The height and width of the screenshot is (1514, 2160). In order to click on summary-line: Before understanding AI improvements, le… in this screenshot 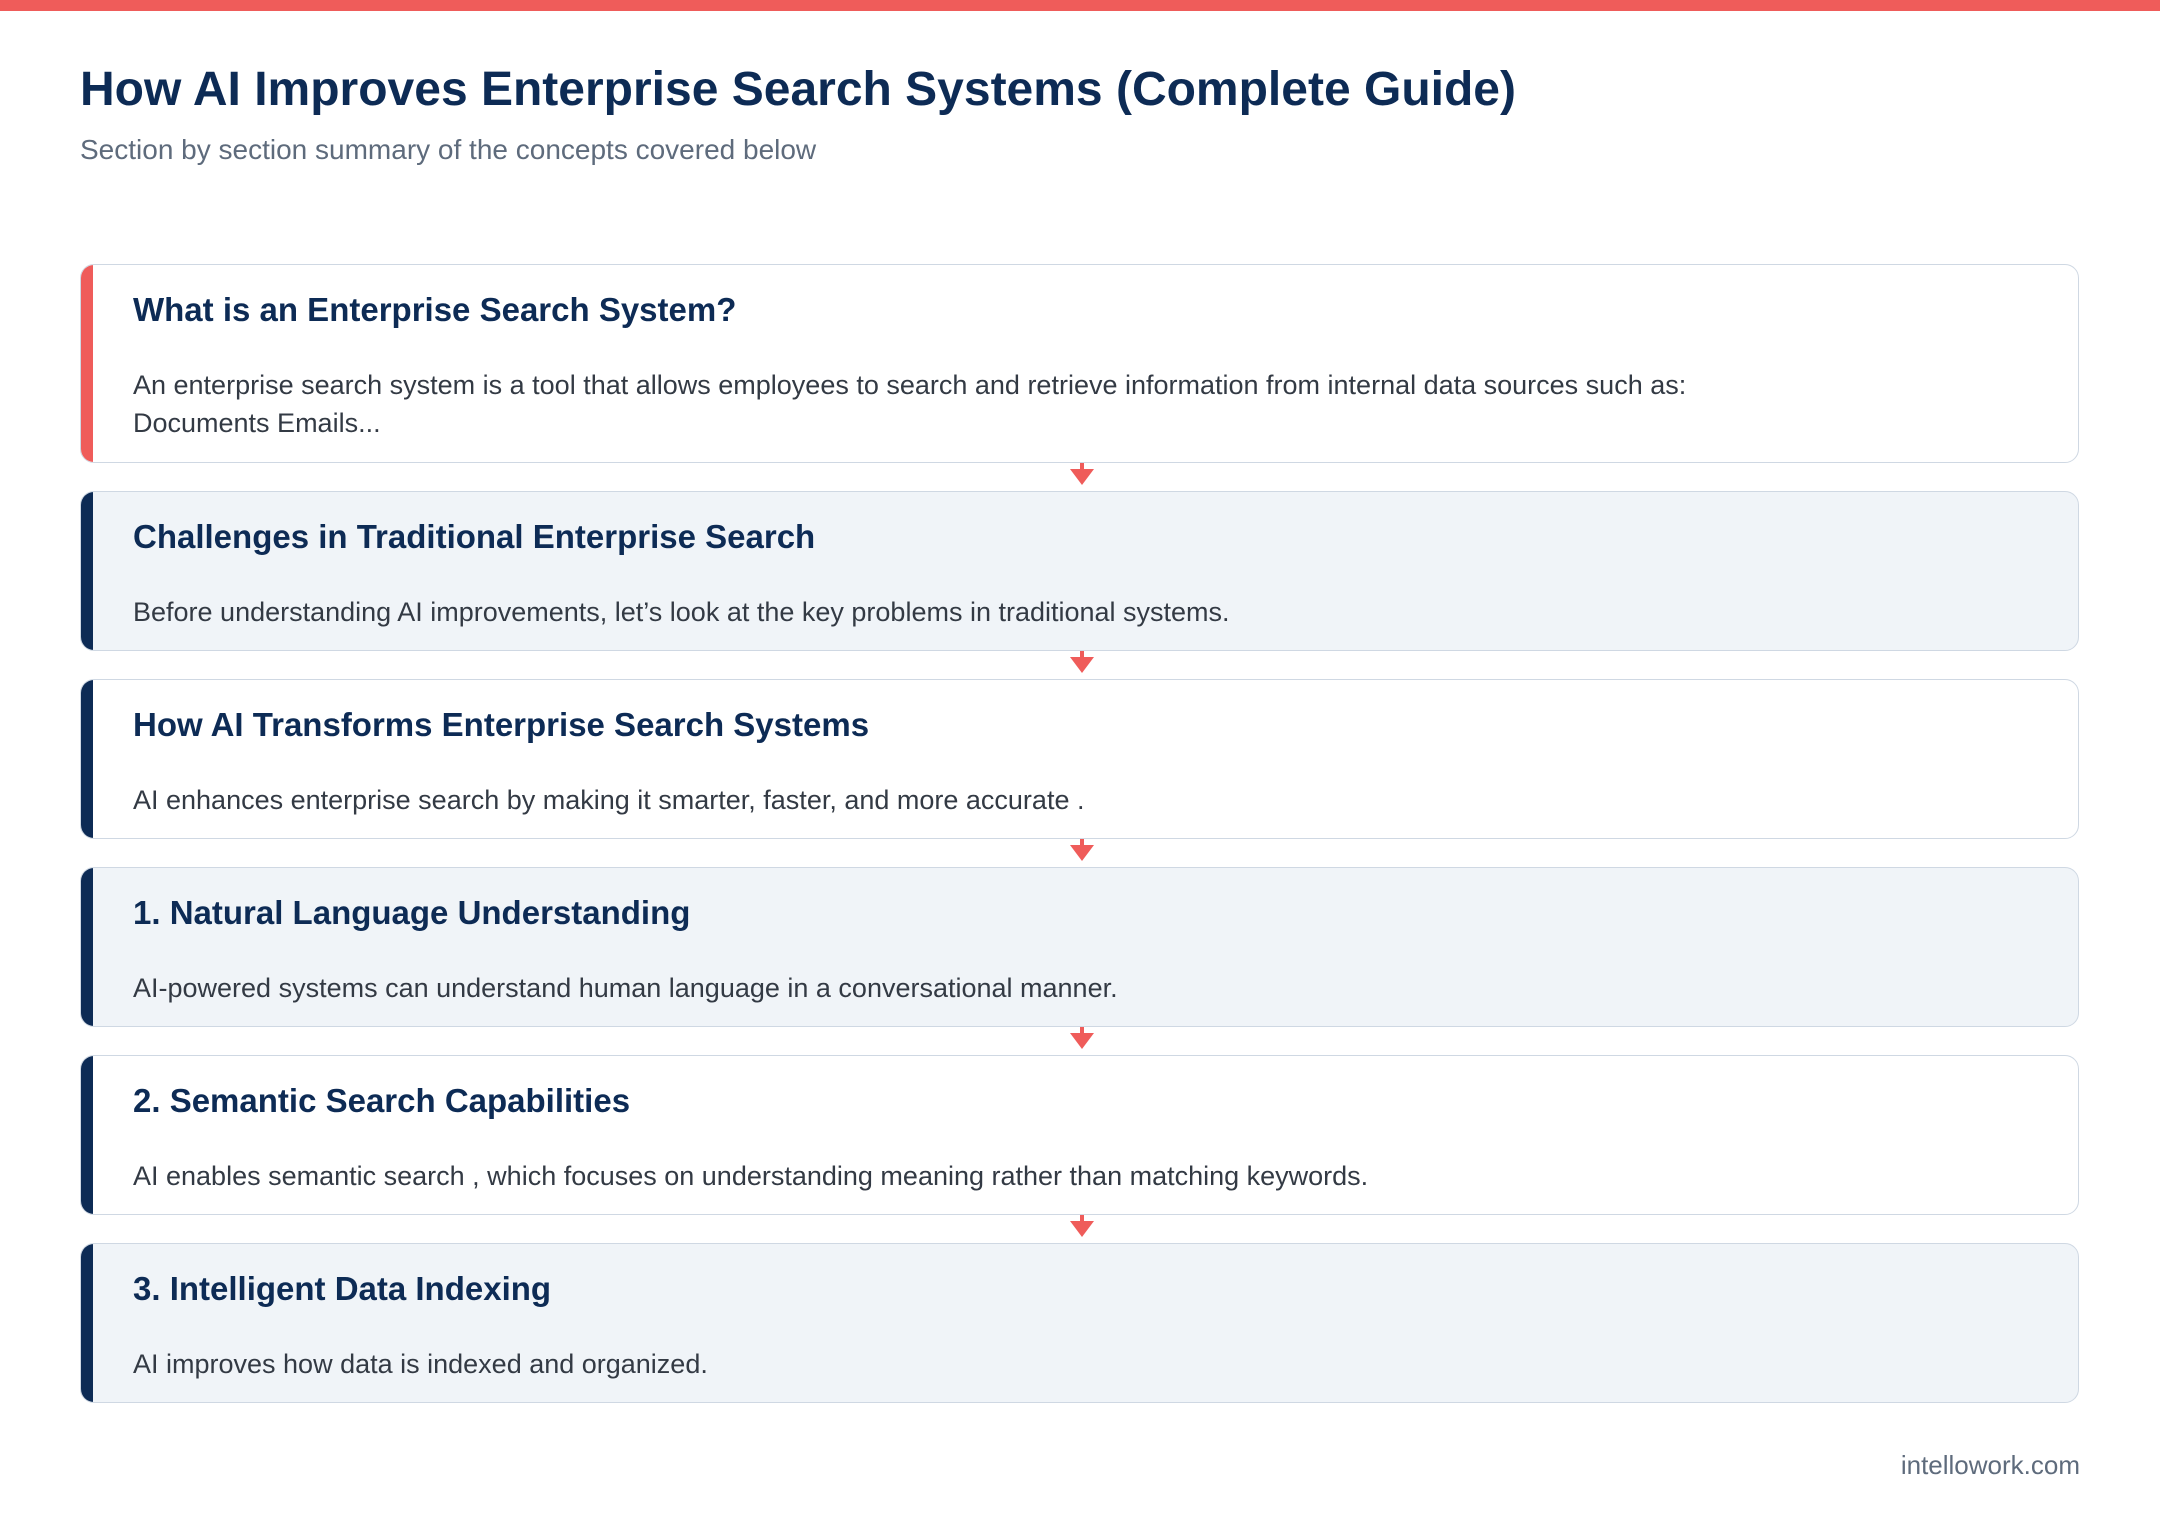, I will do `click(681, 612)`.